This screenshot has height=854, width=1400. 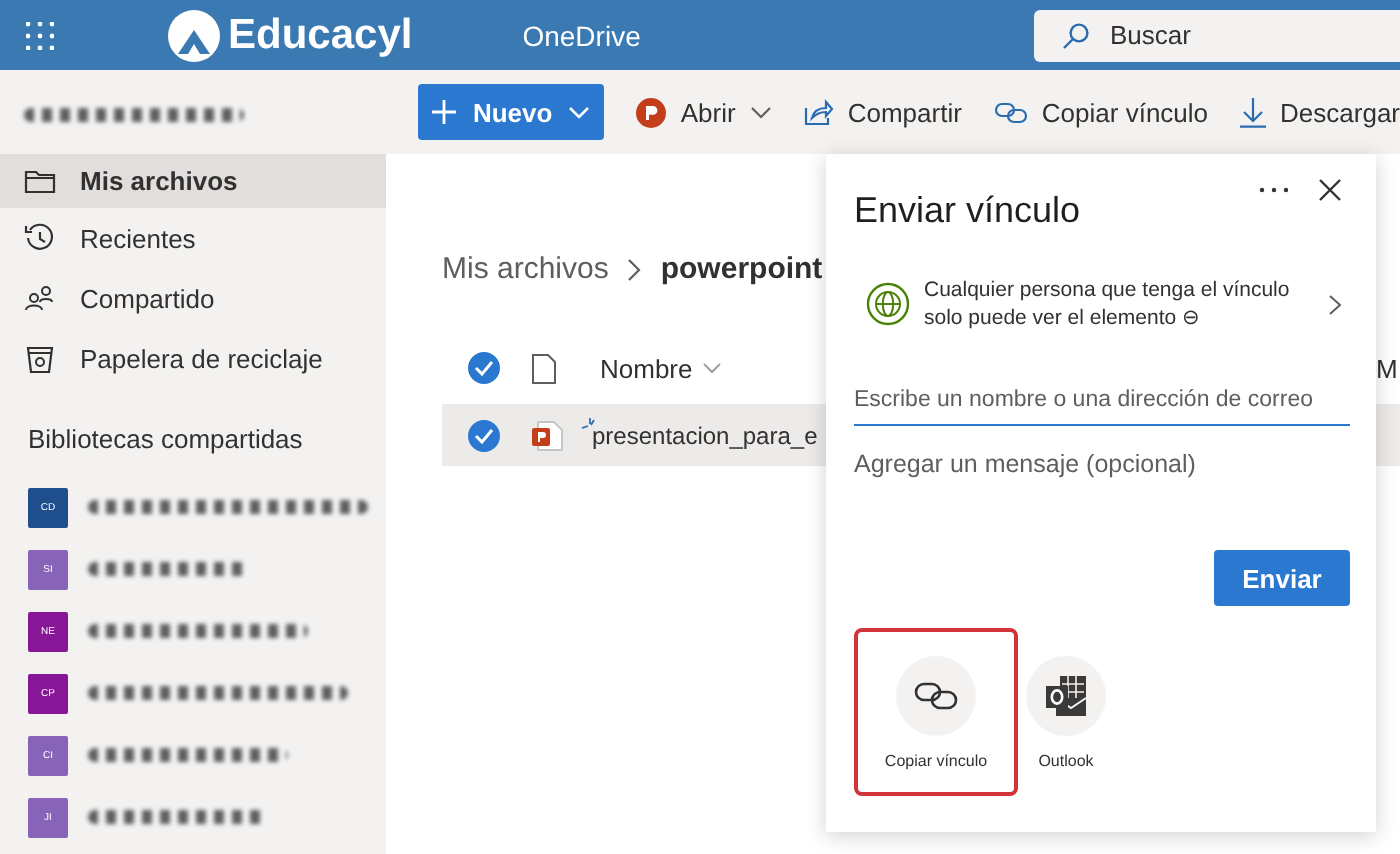 I want to click on row-checkbox, so click(x=484, y=435).